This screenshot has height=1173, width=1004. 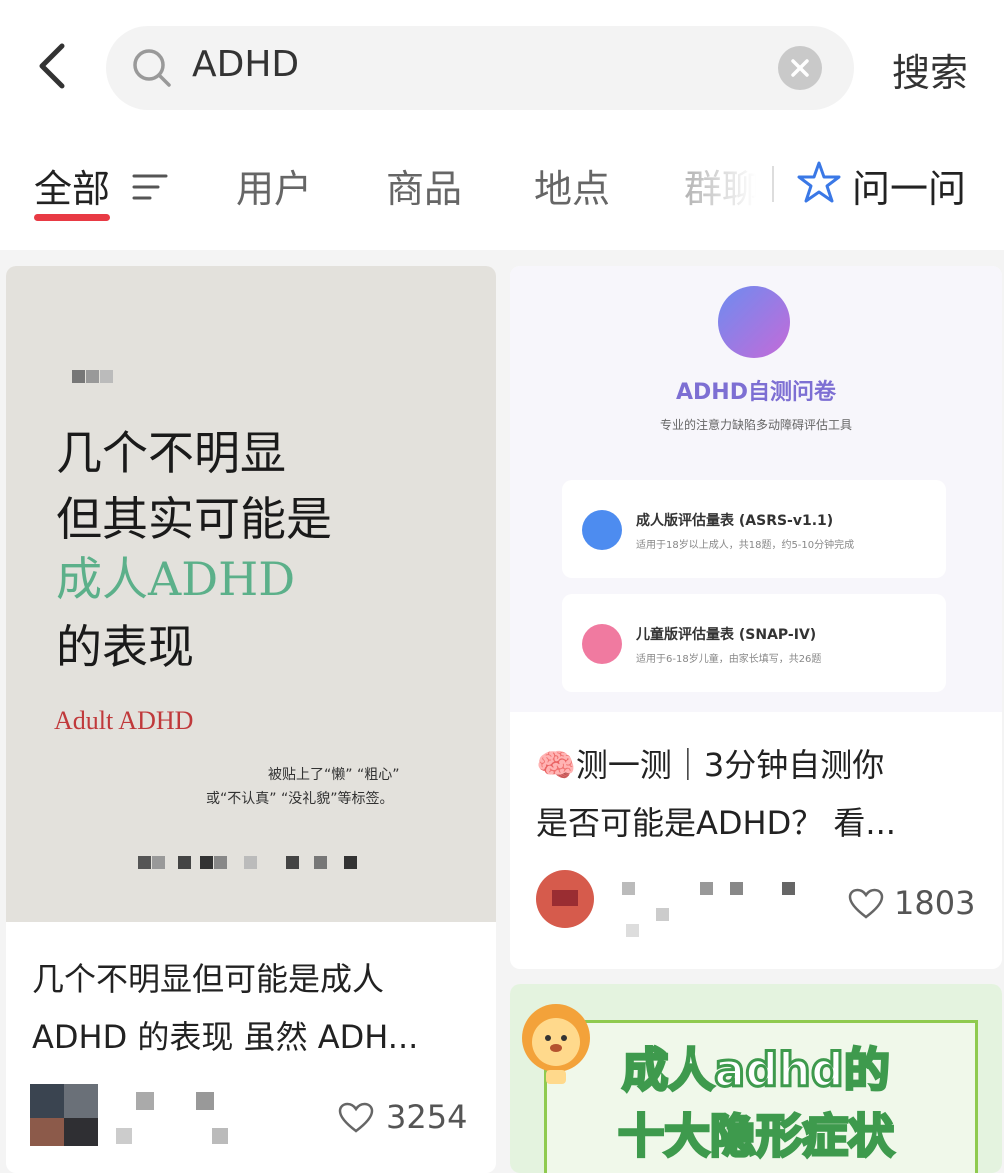 I want to click on active-tab-underline, so click(x=72, y=217).